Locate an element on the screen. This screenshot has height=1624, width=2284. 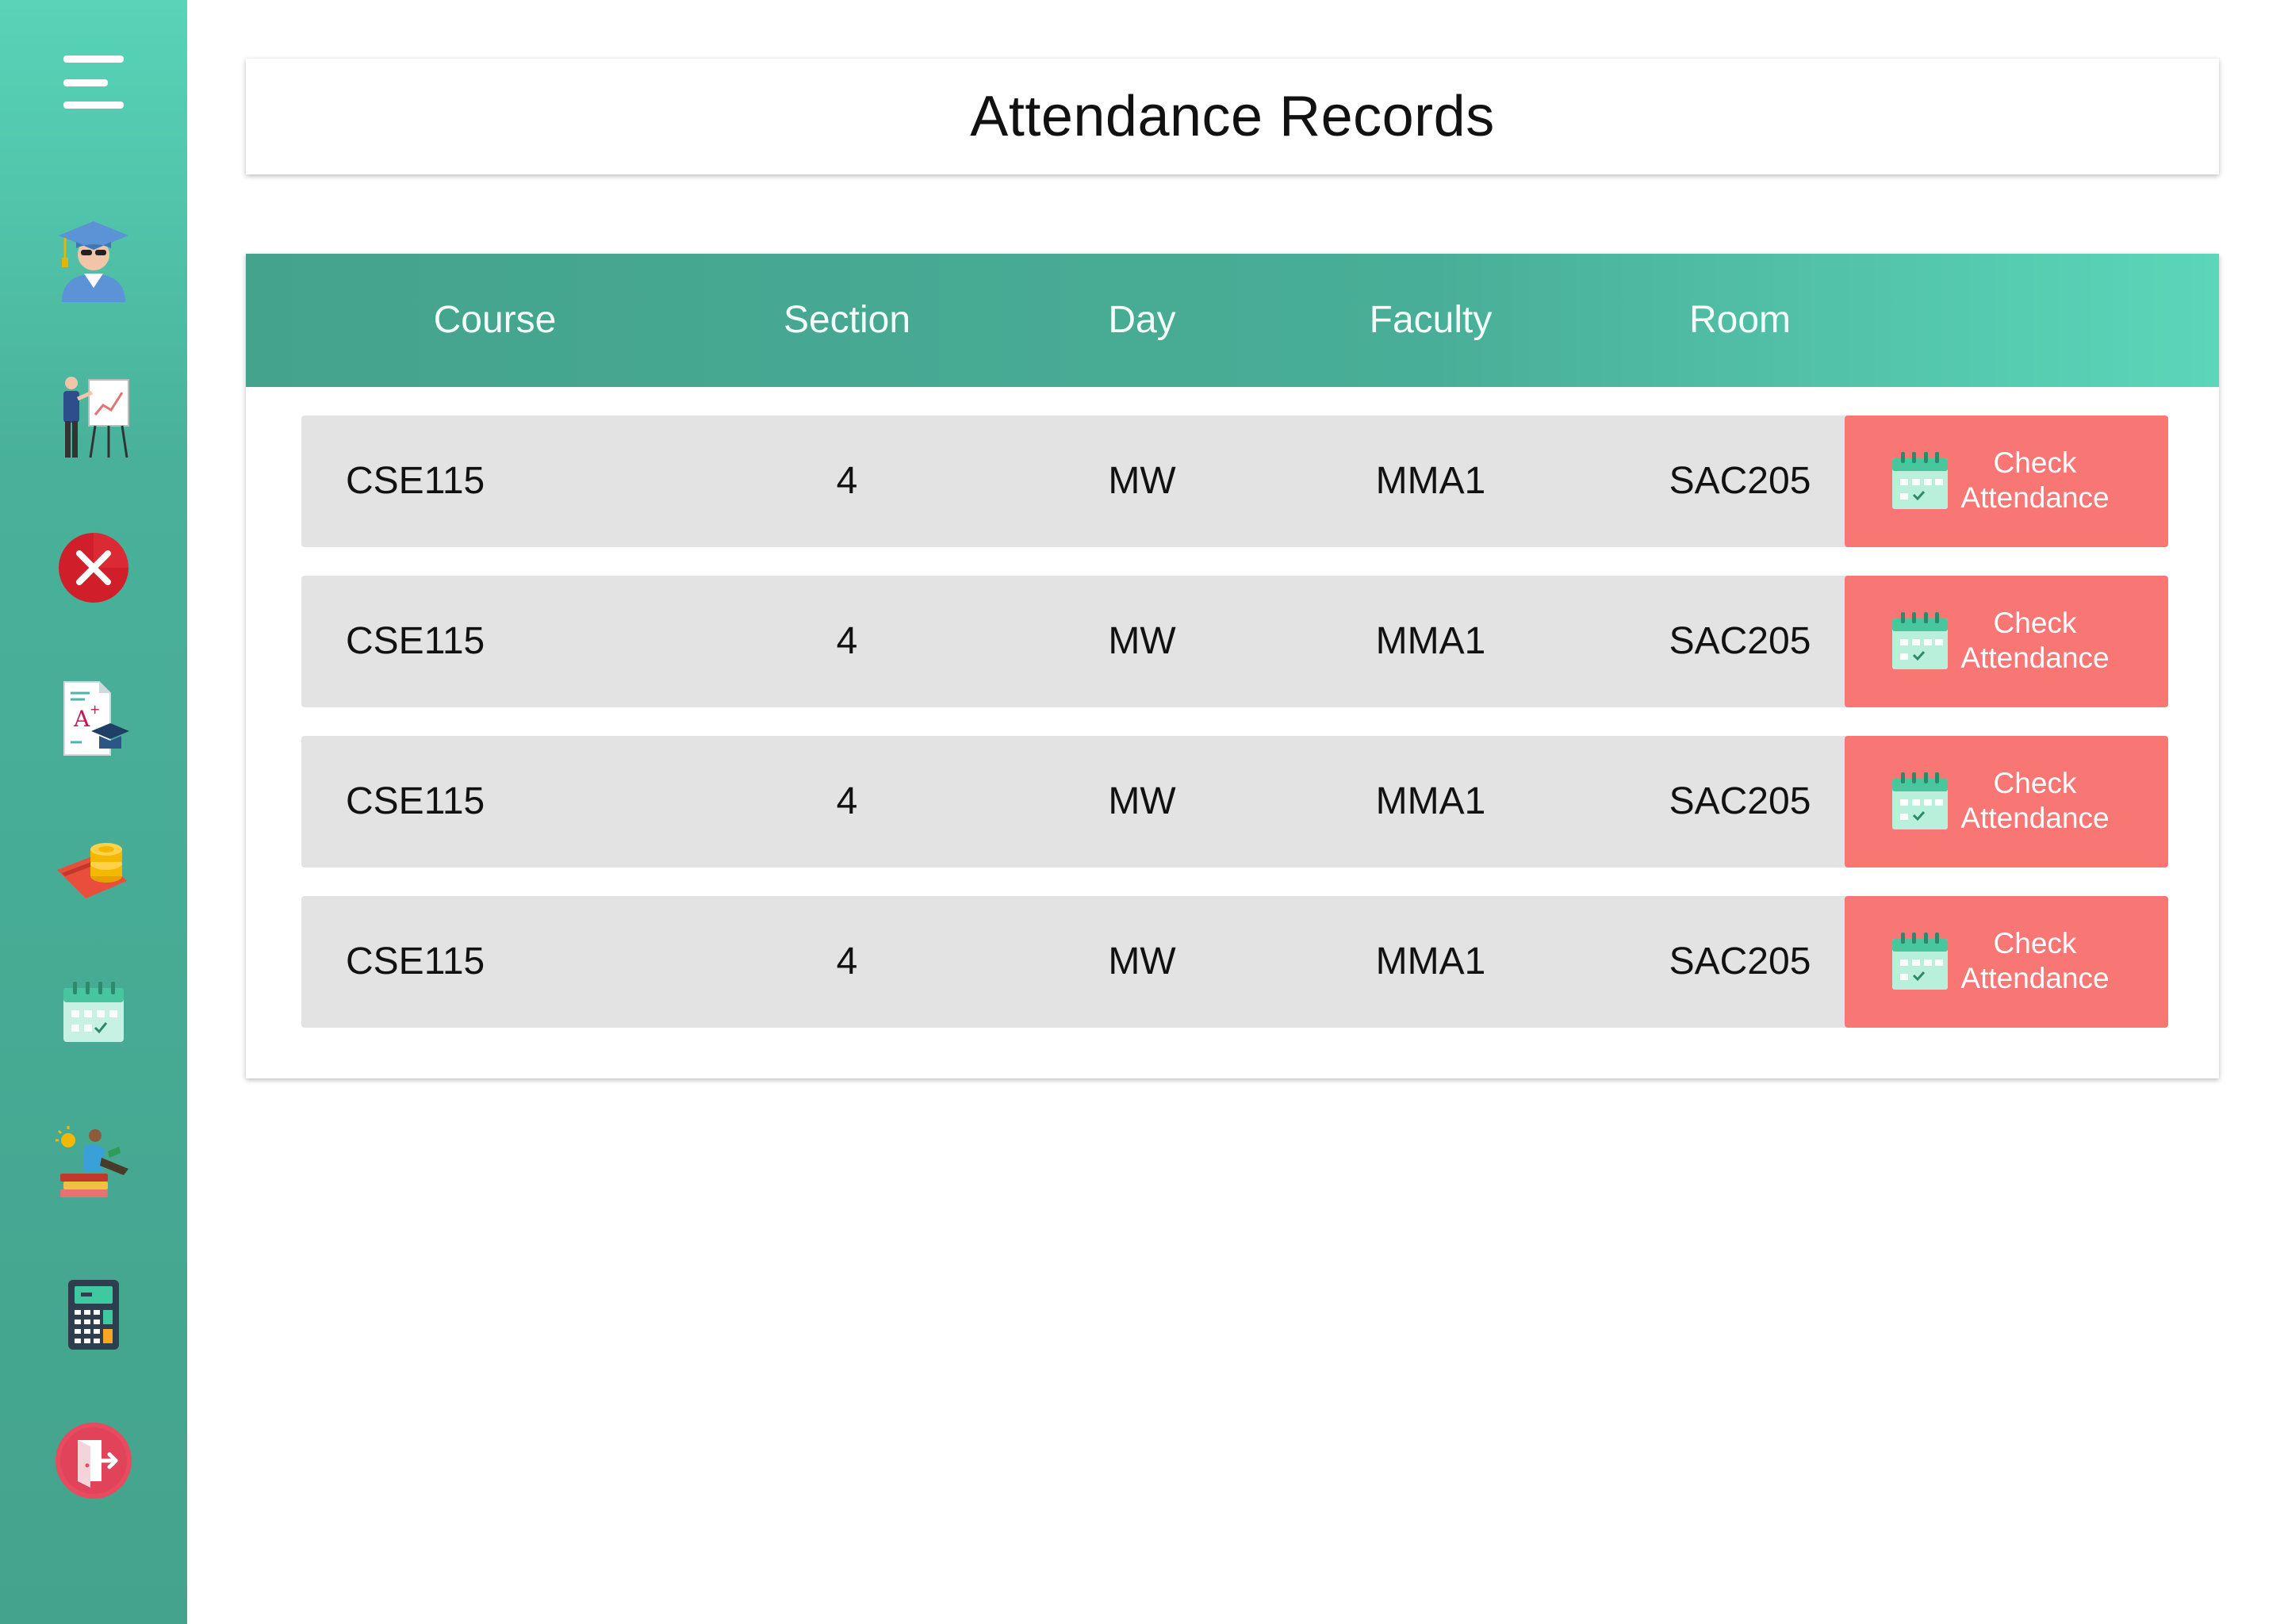
sidebar-item-attendance is located at coordinates (93, 1012).